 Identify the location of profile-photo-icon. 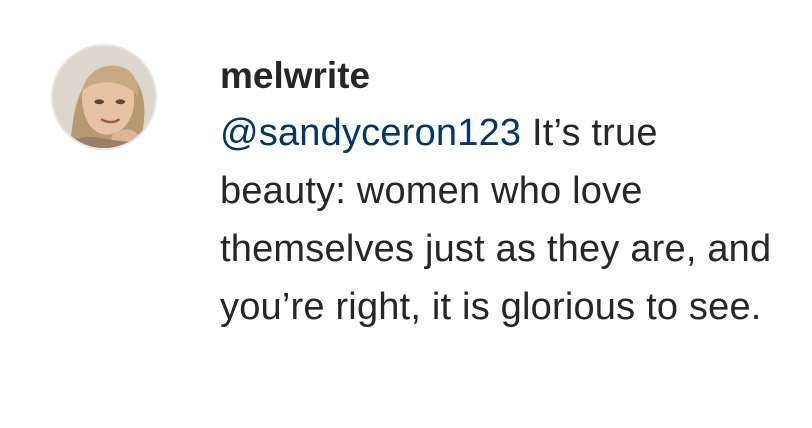
(104, 97).